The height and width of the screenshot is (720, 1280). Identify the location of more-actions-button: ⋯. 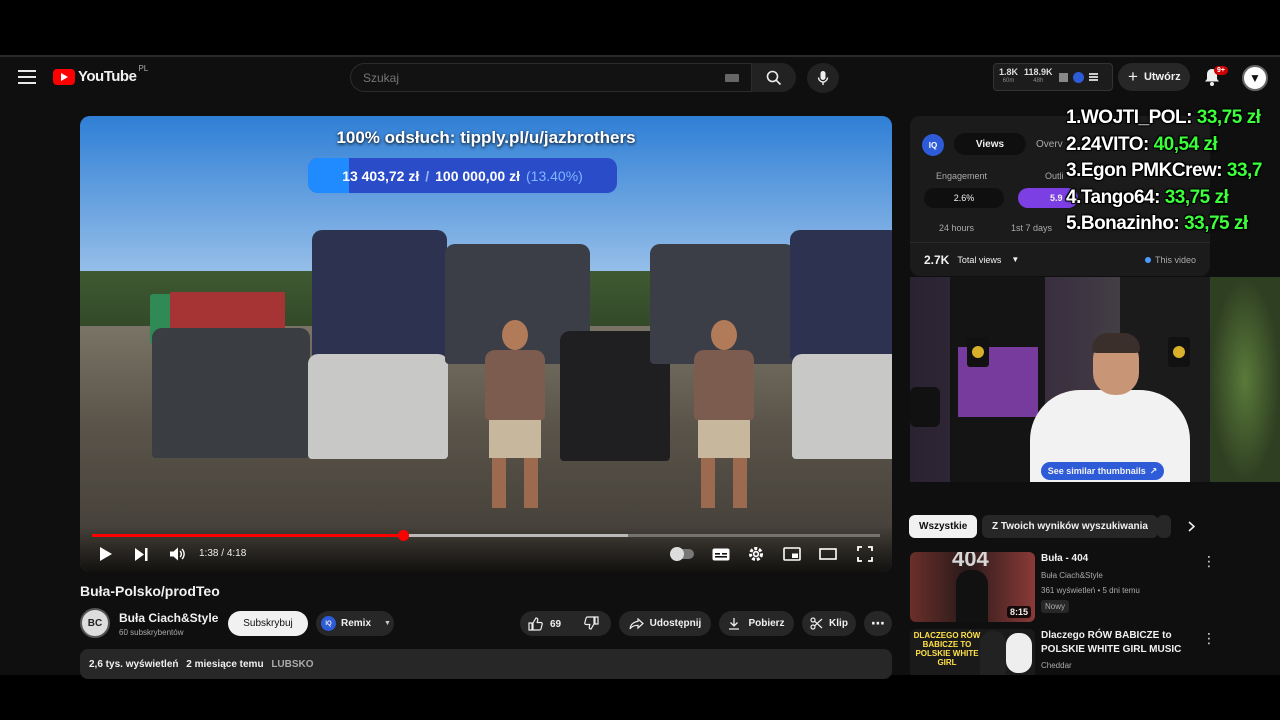
(878, 623).